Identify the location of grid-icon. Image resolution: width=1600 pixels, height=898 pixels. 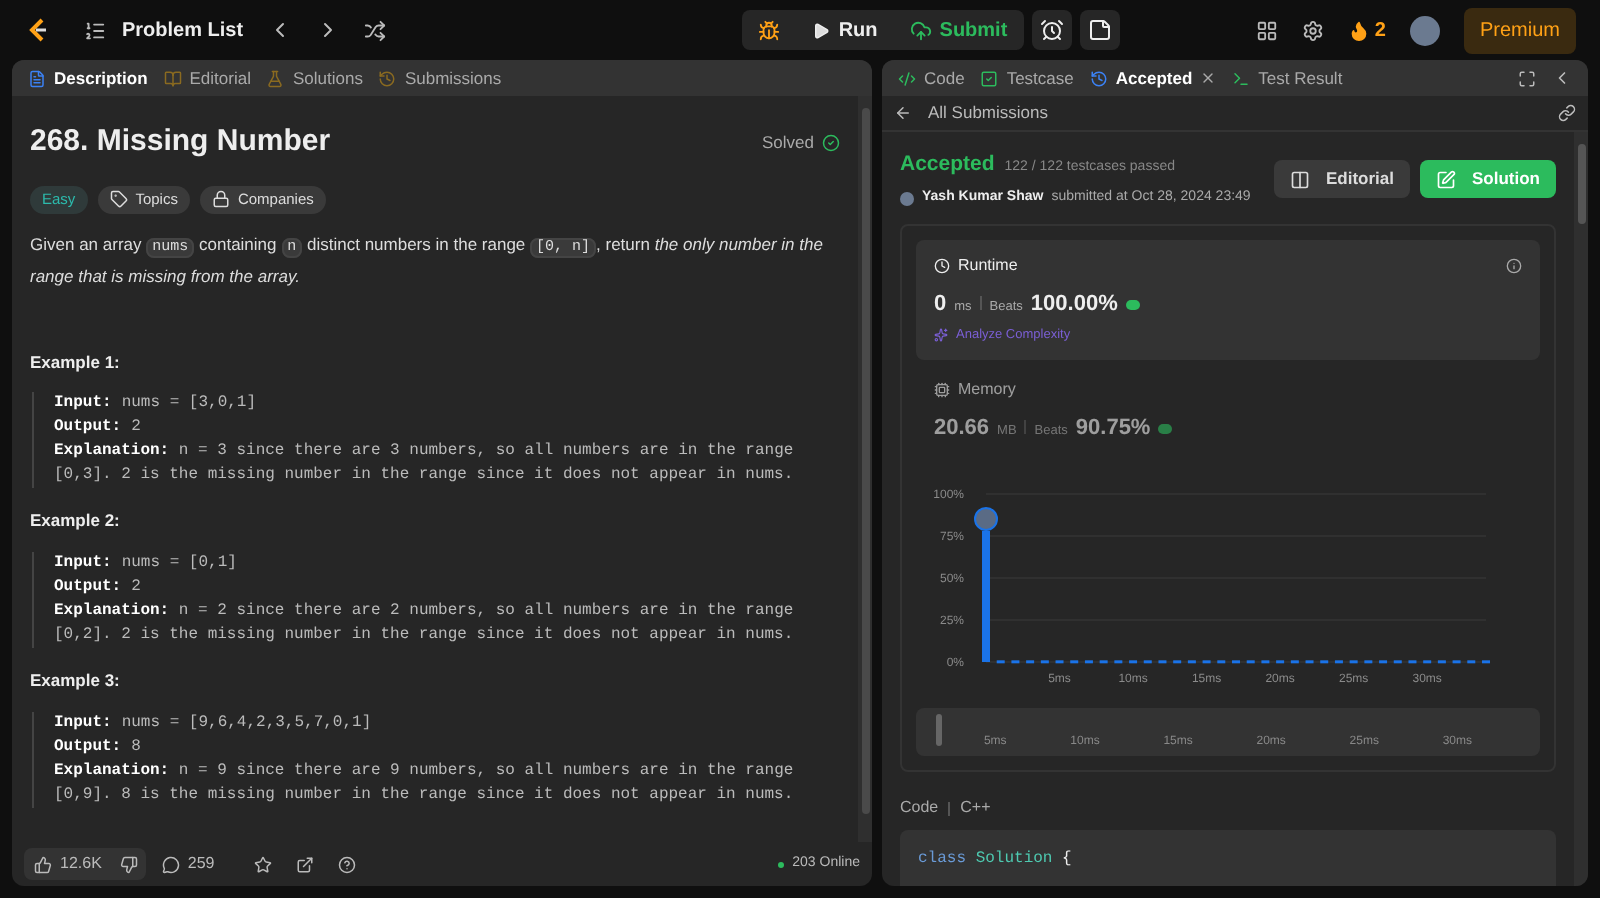
(1267, 30).